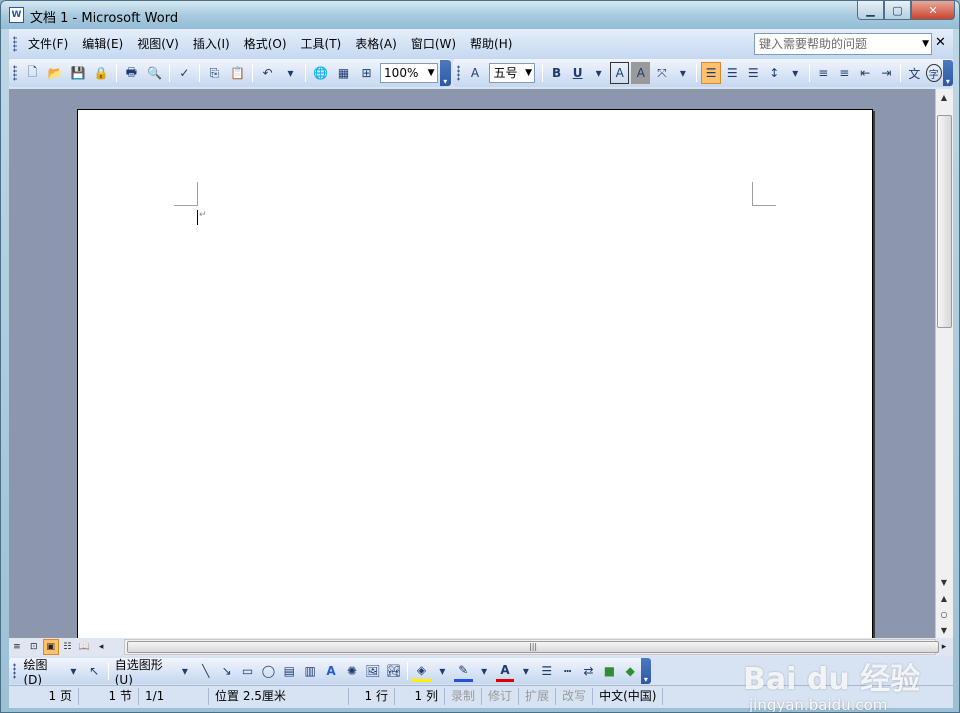  I want to click on char-scaling-dropdown-icon: ▾, so click(682, 73).